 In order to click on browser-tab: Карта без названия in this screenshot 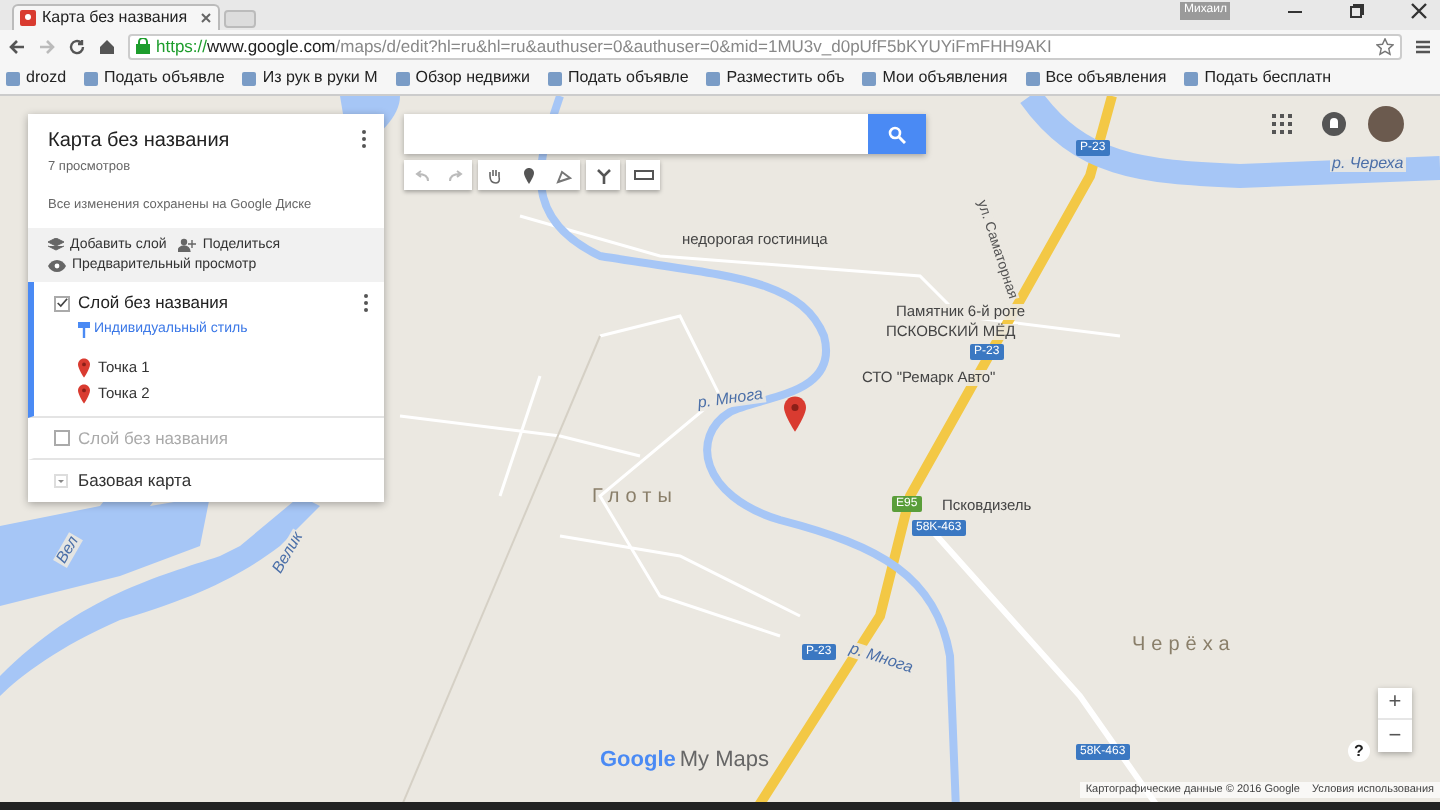, I will do `click(116, 17)`.